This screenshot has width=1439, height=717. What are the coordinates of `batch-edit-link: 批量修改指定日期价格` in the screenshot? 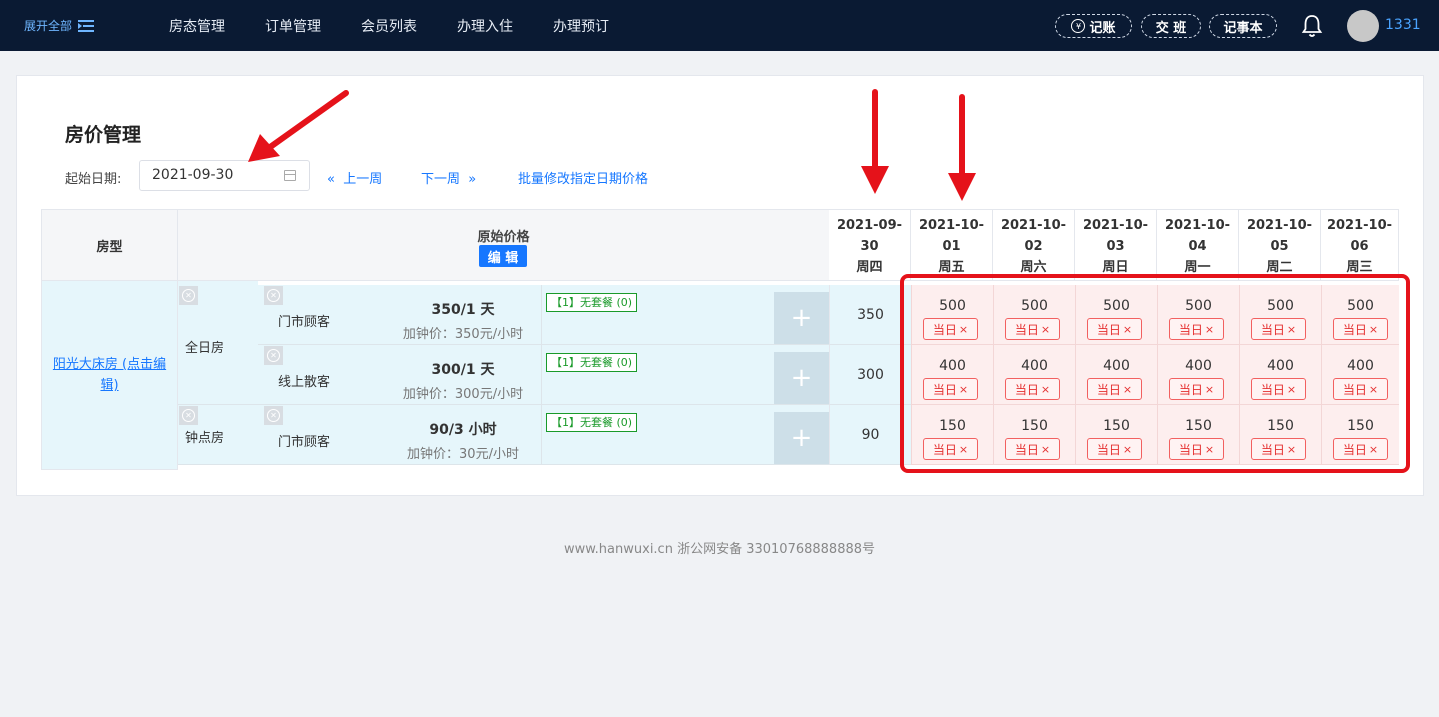 It's located at (583, 177).